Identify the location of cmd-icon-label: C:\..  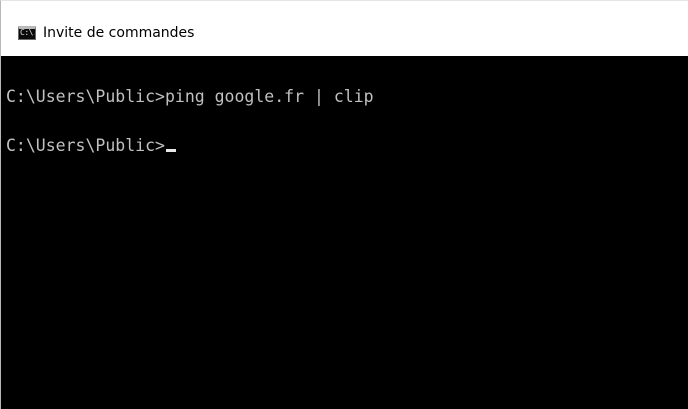
(28, 32).